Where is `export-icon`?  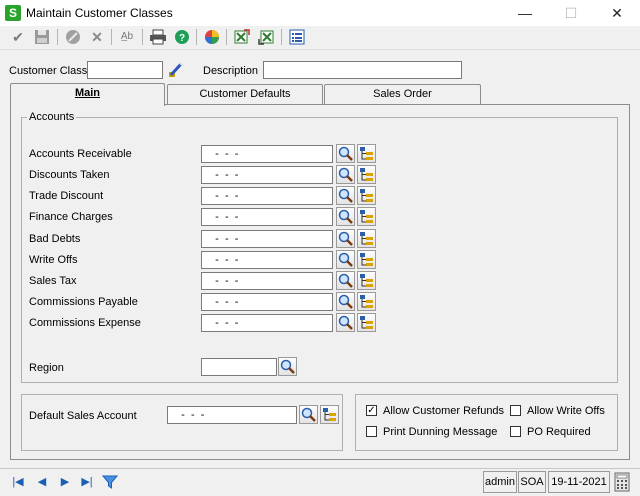 export-icon is located at coordinates (242, 37).